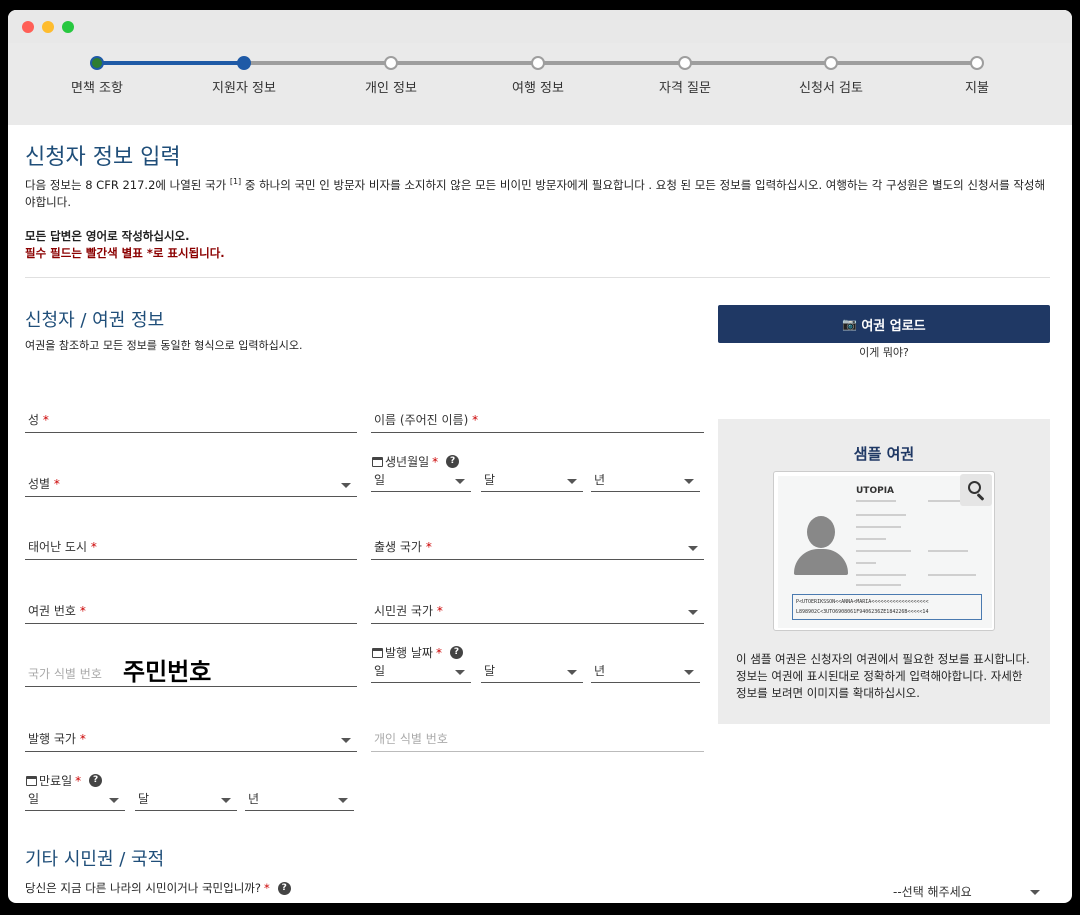 This screenshot has width=1080, height=915. I want to click on minimize-window-button, so click(48, 27).